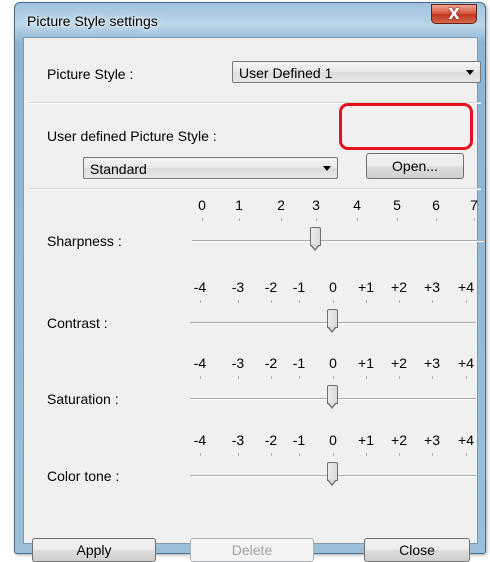 This screenshot has height=562, width=490. What do you see at coordinates (397, 205) in the screenshot?
I see `tick-label: 5` at bounding box center [397, 205].